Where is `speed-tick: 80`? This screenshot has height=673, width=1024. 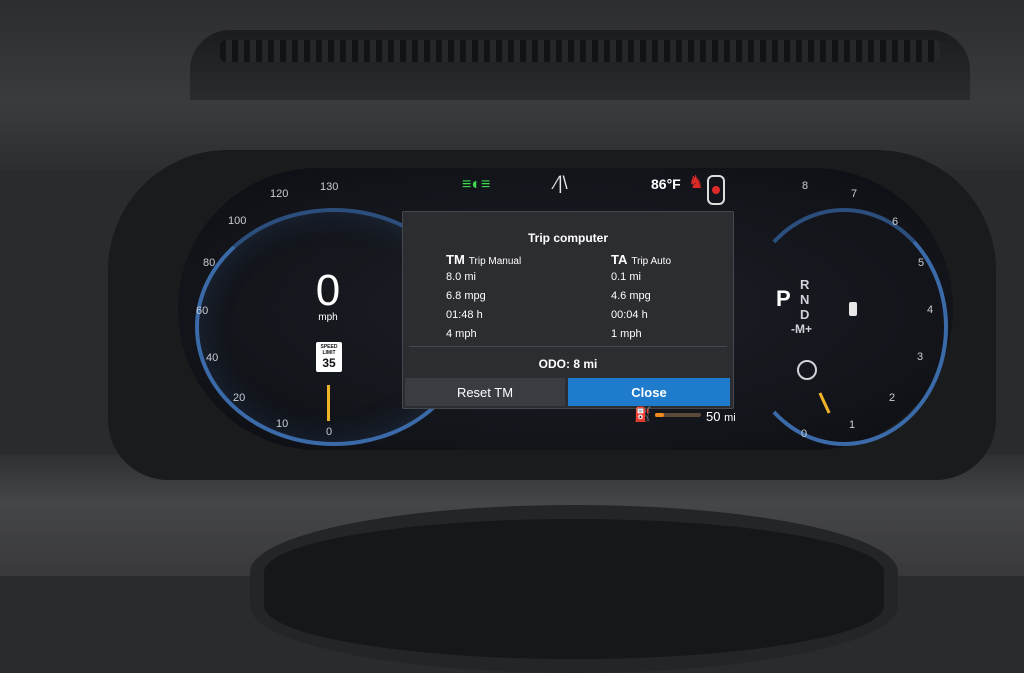
speed-tick: 80 is located at coordinates (209, 263).